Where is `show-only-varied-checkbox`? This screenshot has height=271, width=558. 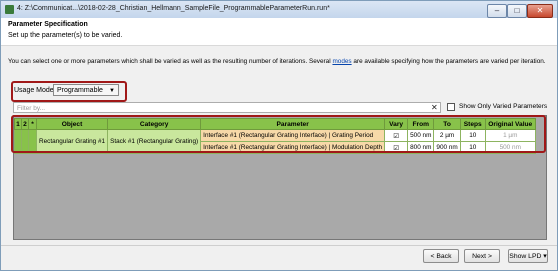 show-only-varied-checkbox is located at coordinates (451, 107).